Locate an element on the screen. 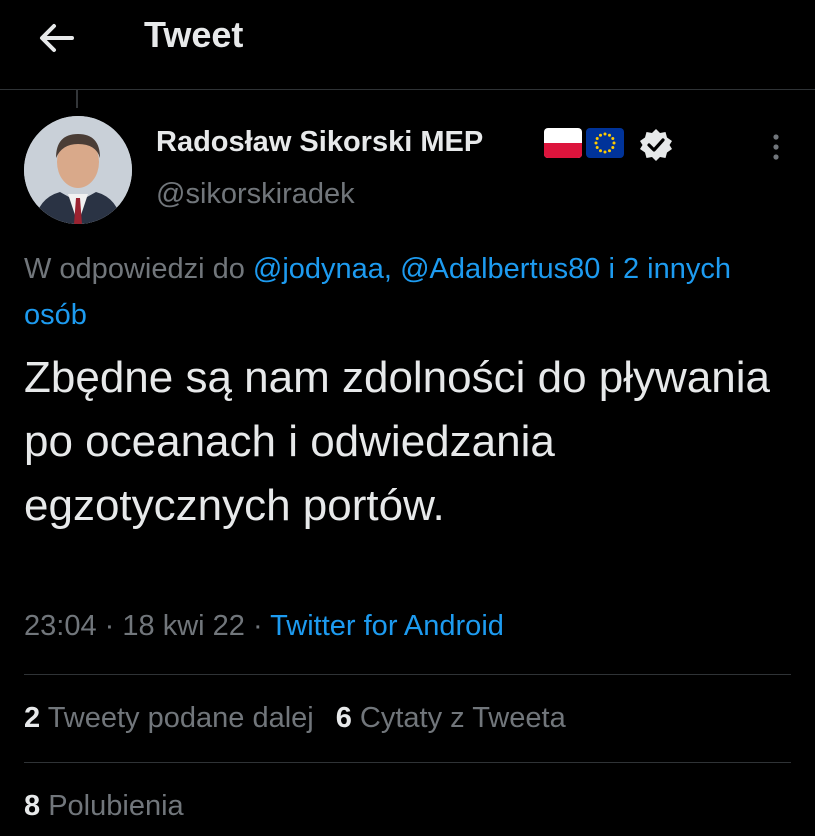 The height and width of the screenshot is (836, 815). likes-label: Polubienia is located at coordinates (116, 806).